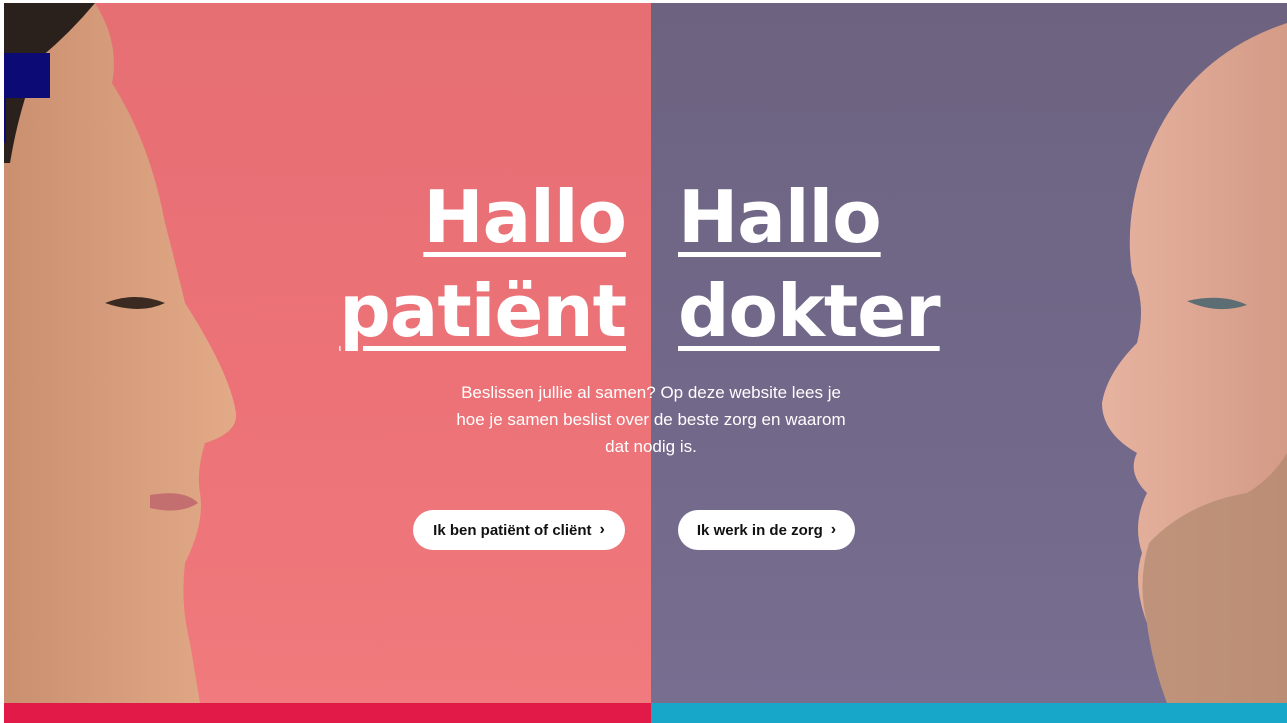 This screenshot has height=723, width=1287. What do you see at coordinates (525, 217) in the screenshot?
I see `patient-heading-line1: Hallo` at bounding box center [525, 217].